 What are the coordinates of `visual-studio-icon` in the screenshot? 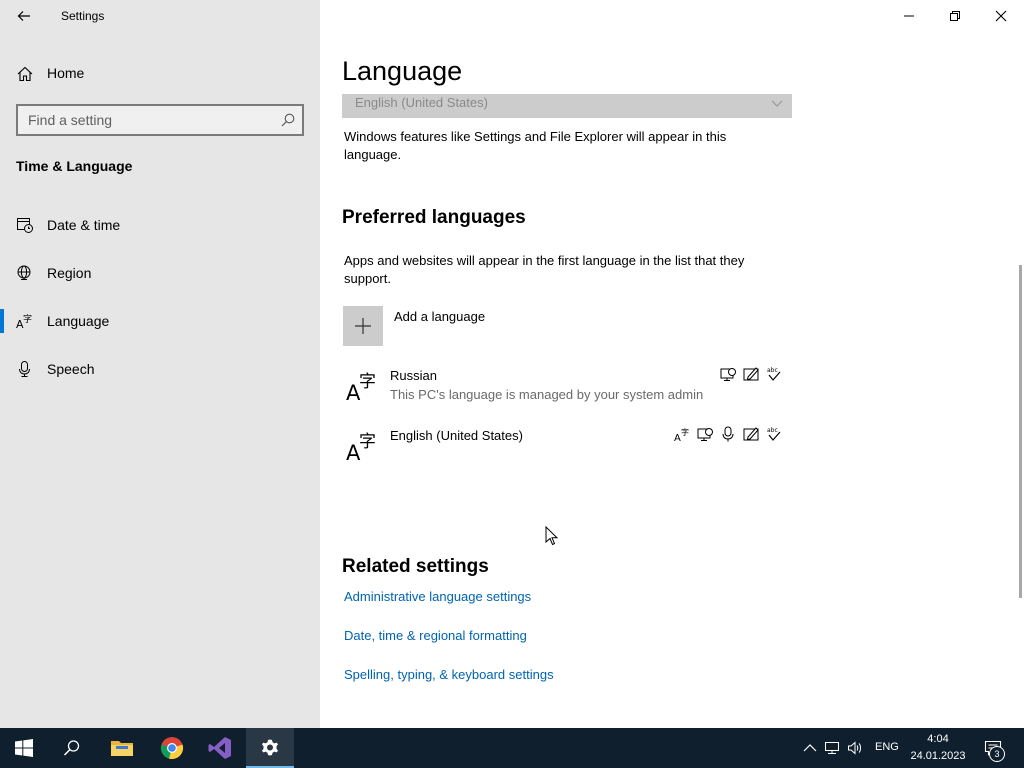 It's located at (219, 748).